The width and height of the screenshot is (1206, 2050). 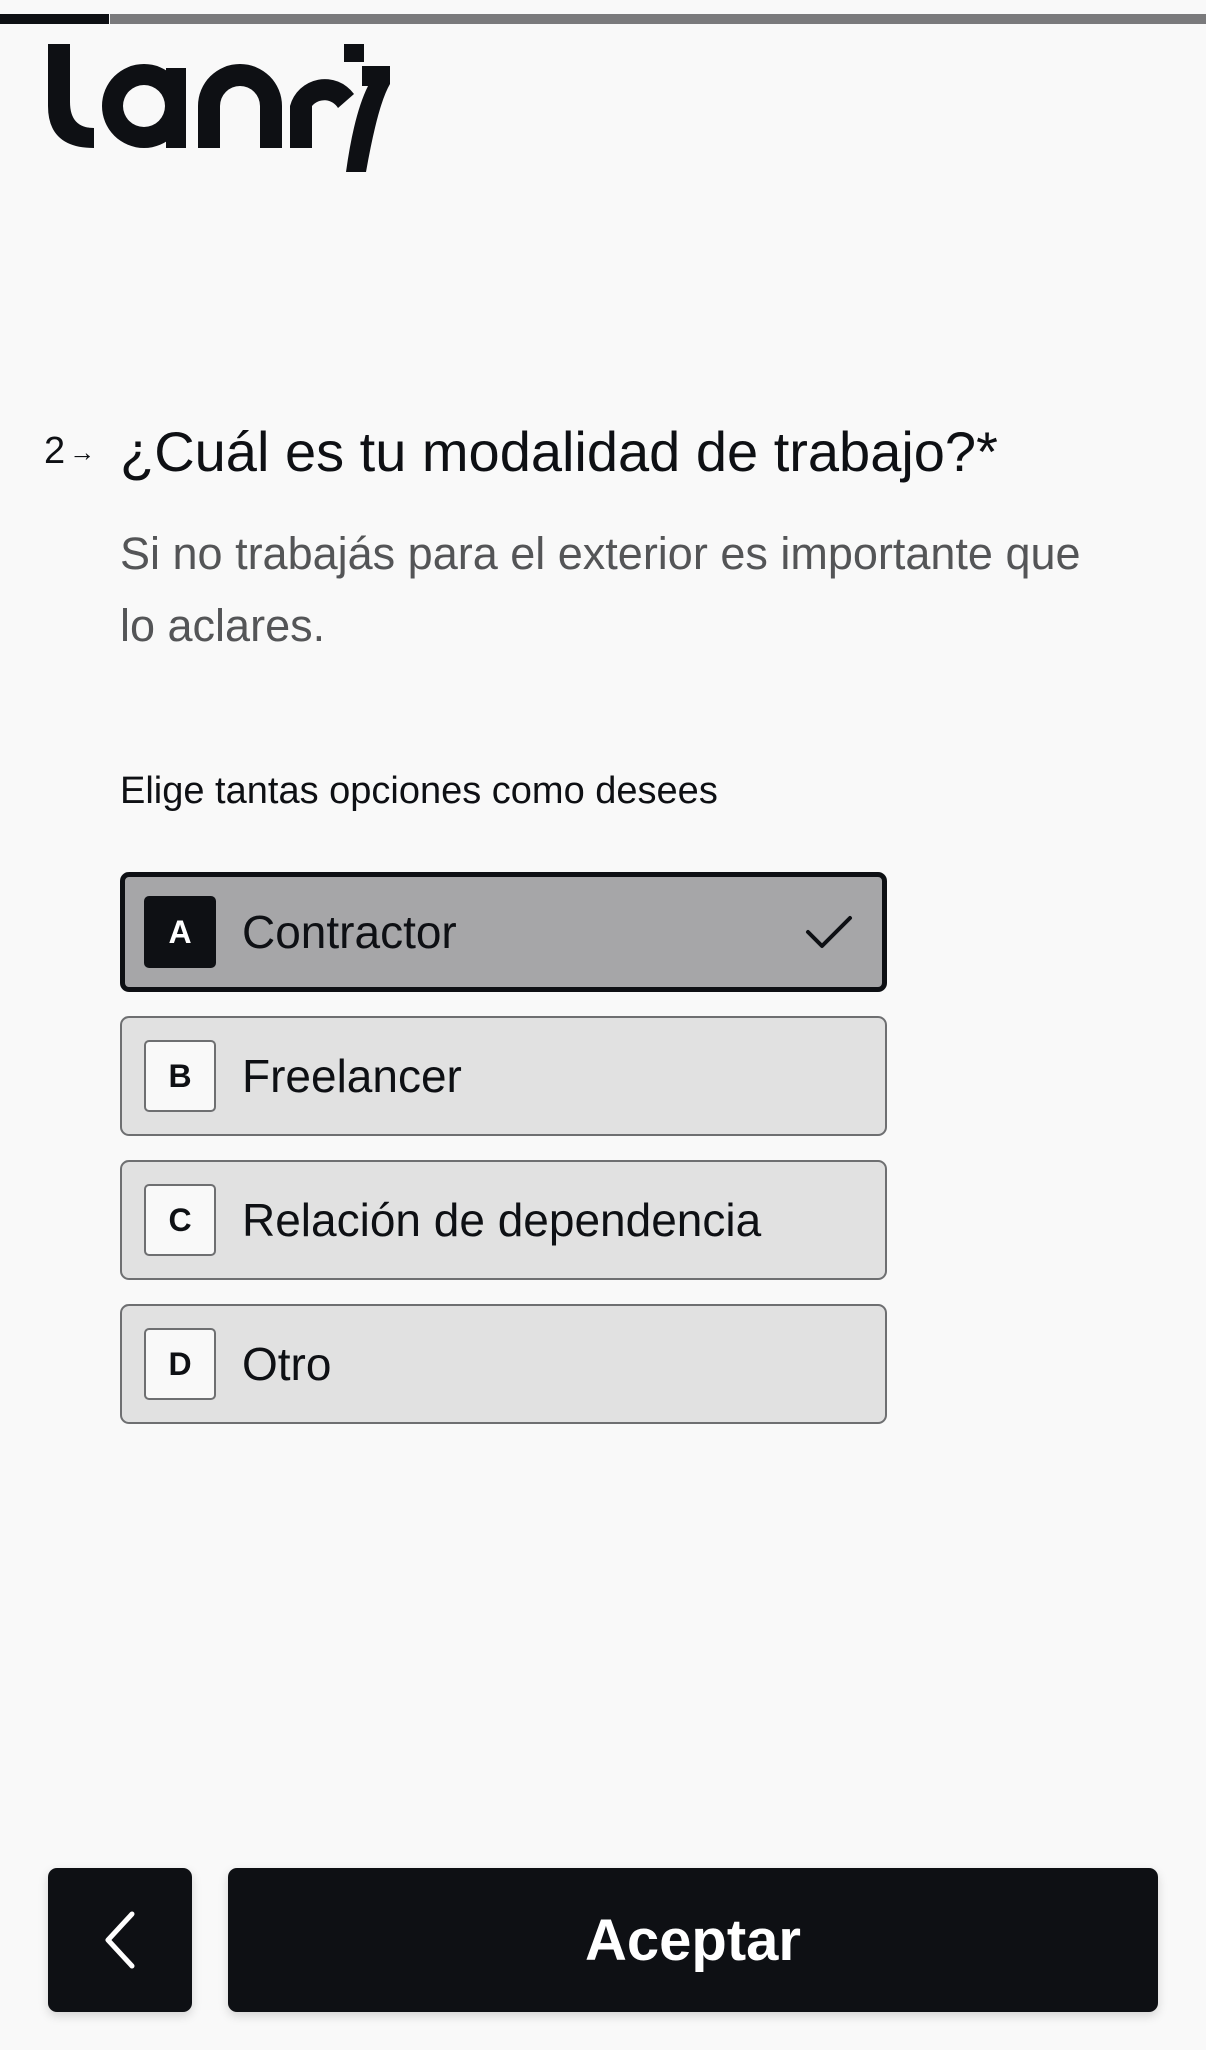 I want to click on choice-option-d: D Otro, so click(x=503, y=1364).